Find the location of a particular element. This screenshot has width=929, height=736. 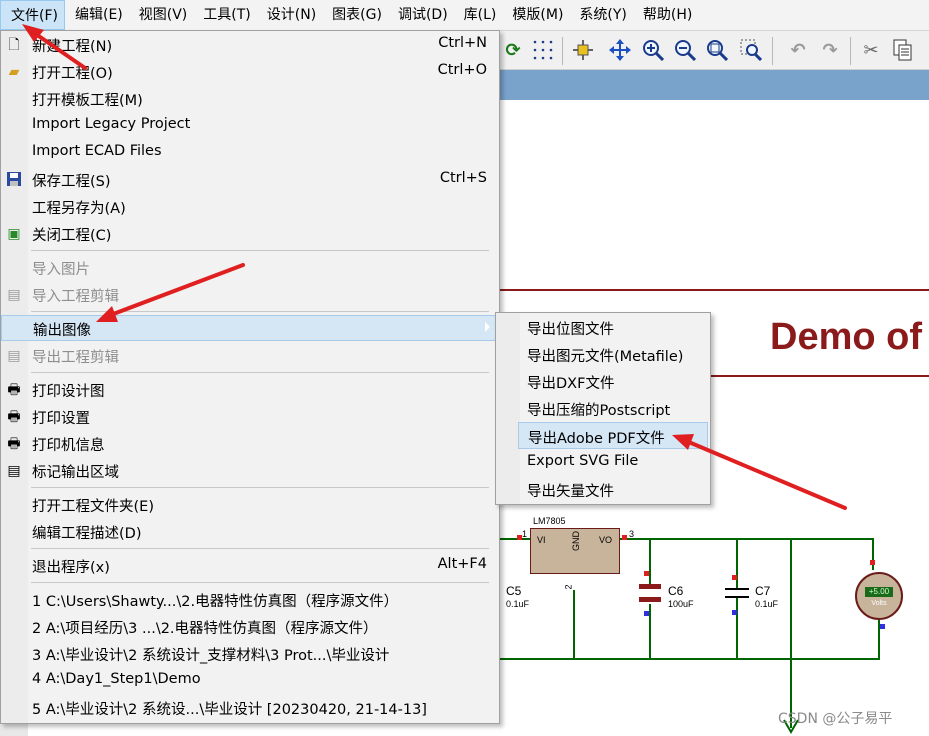

menu-item-save-as: 工程另存为(A) is located at coordinates (250, 207).